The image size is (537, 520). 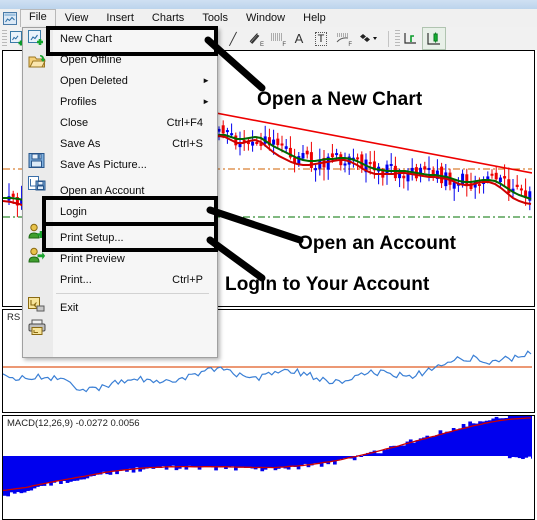 What do you see at coordinates (135, 279) in the screenshot?
I see `menu-print: Print... Ctrl+P` at bounding box center [135, 279].